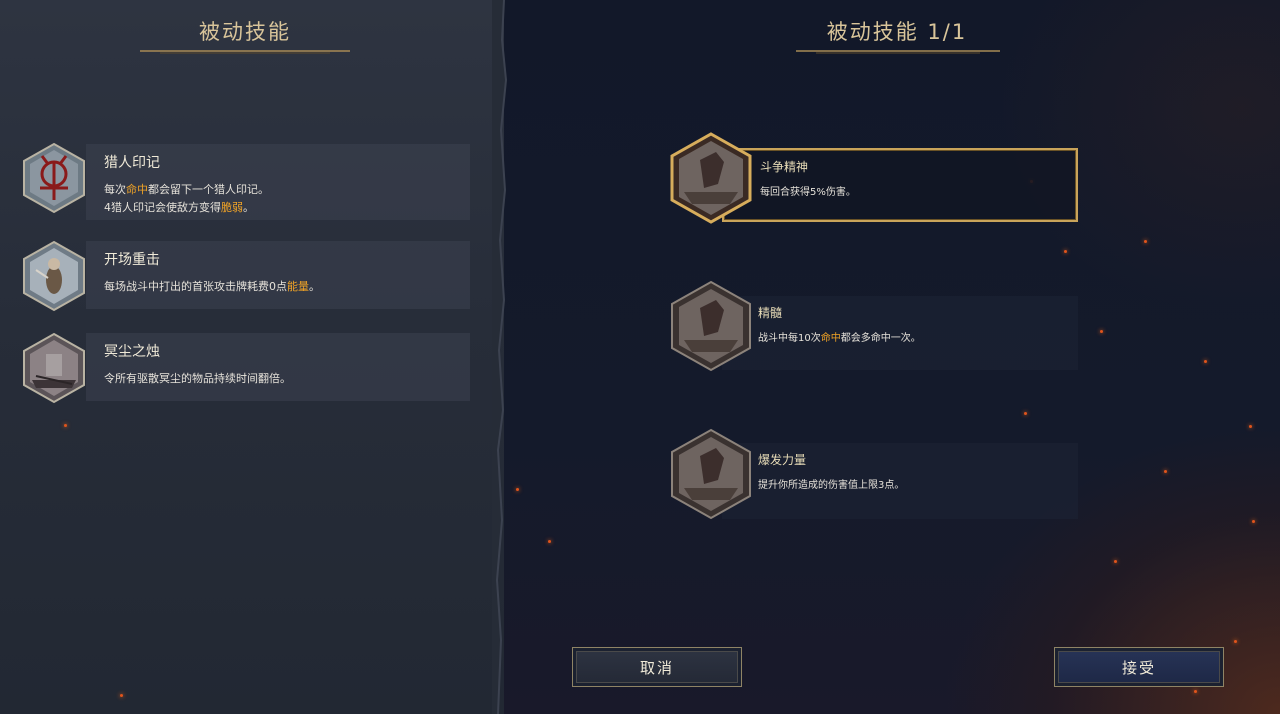  I want to click on opening-strike-icon, so click(54, 276).